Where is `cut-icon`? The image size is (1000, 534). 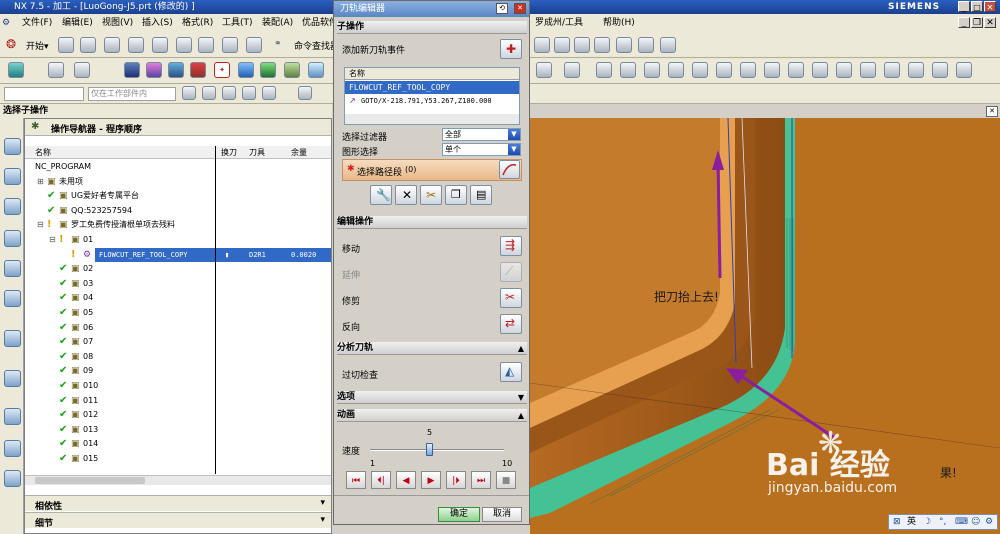
cut-icon is located at coordinates (160, 45).